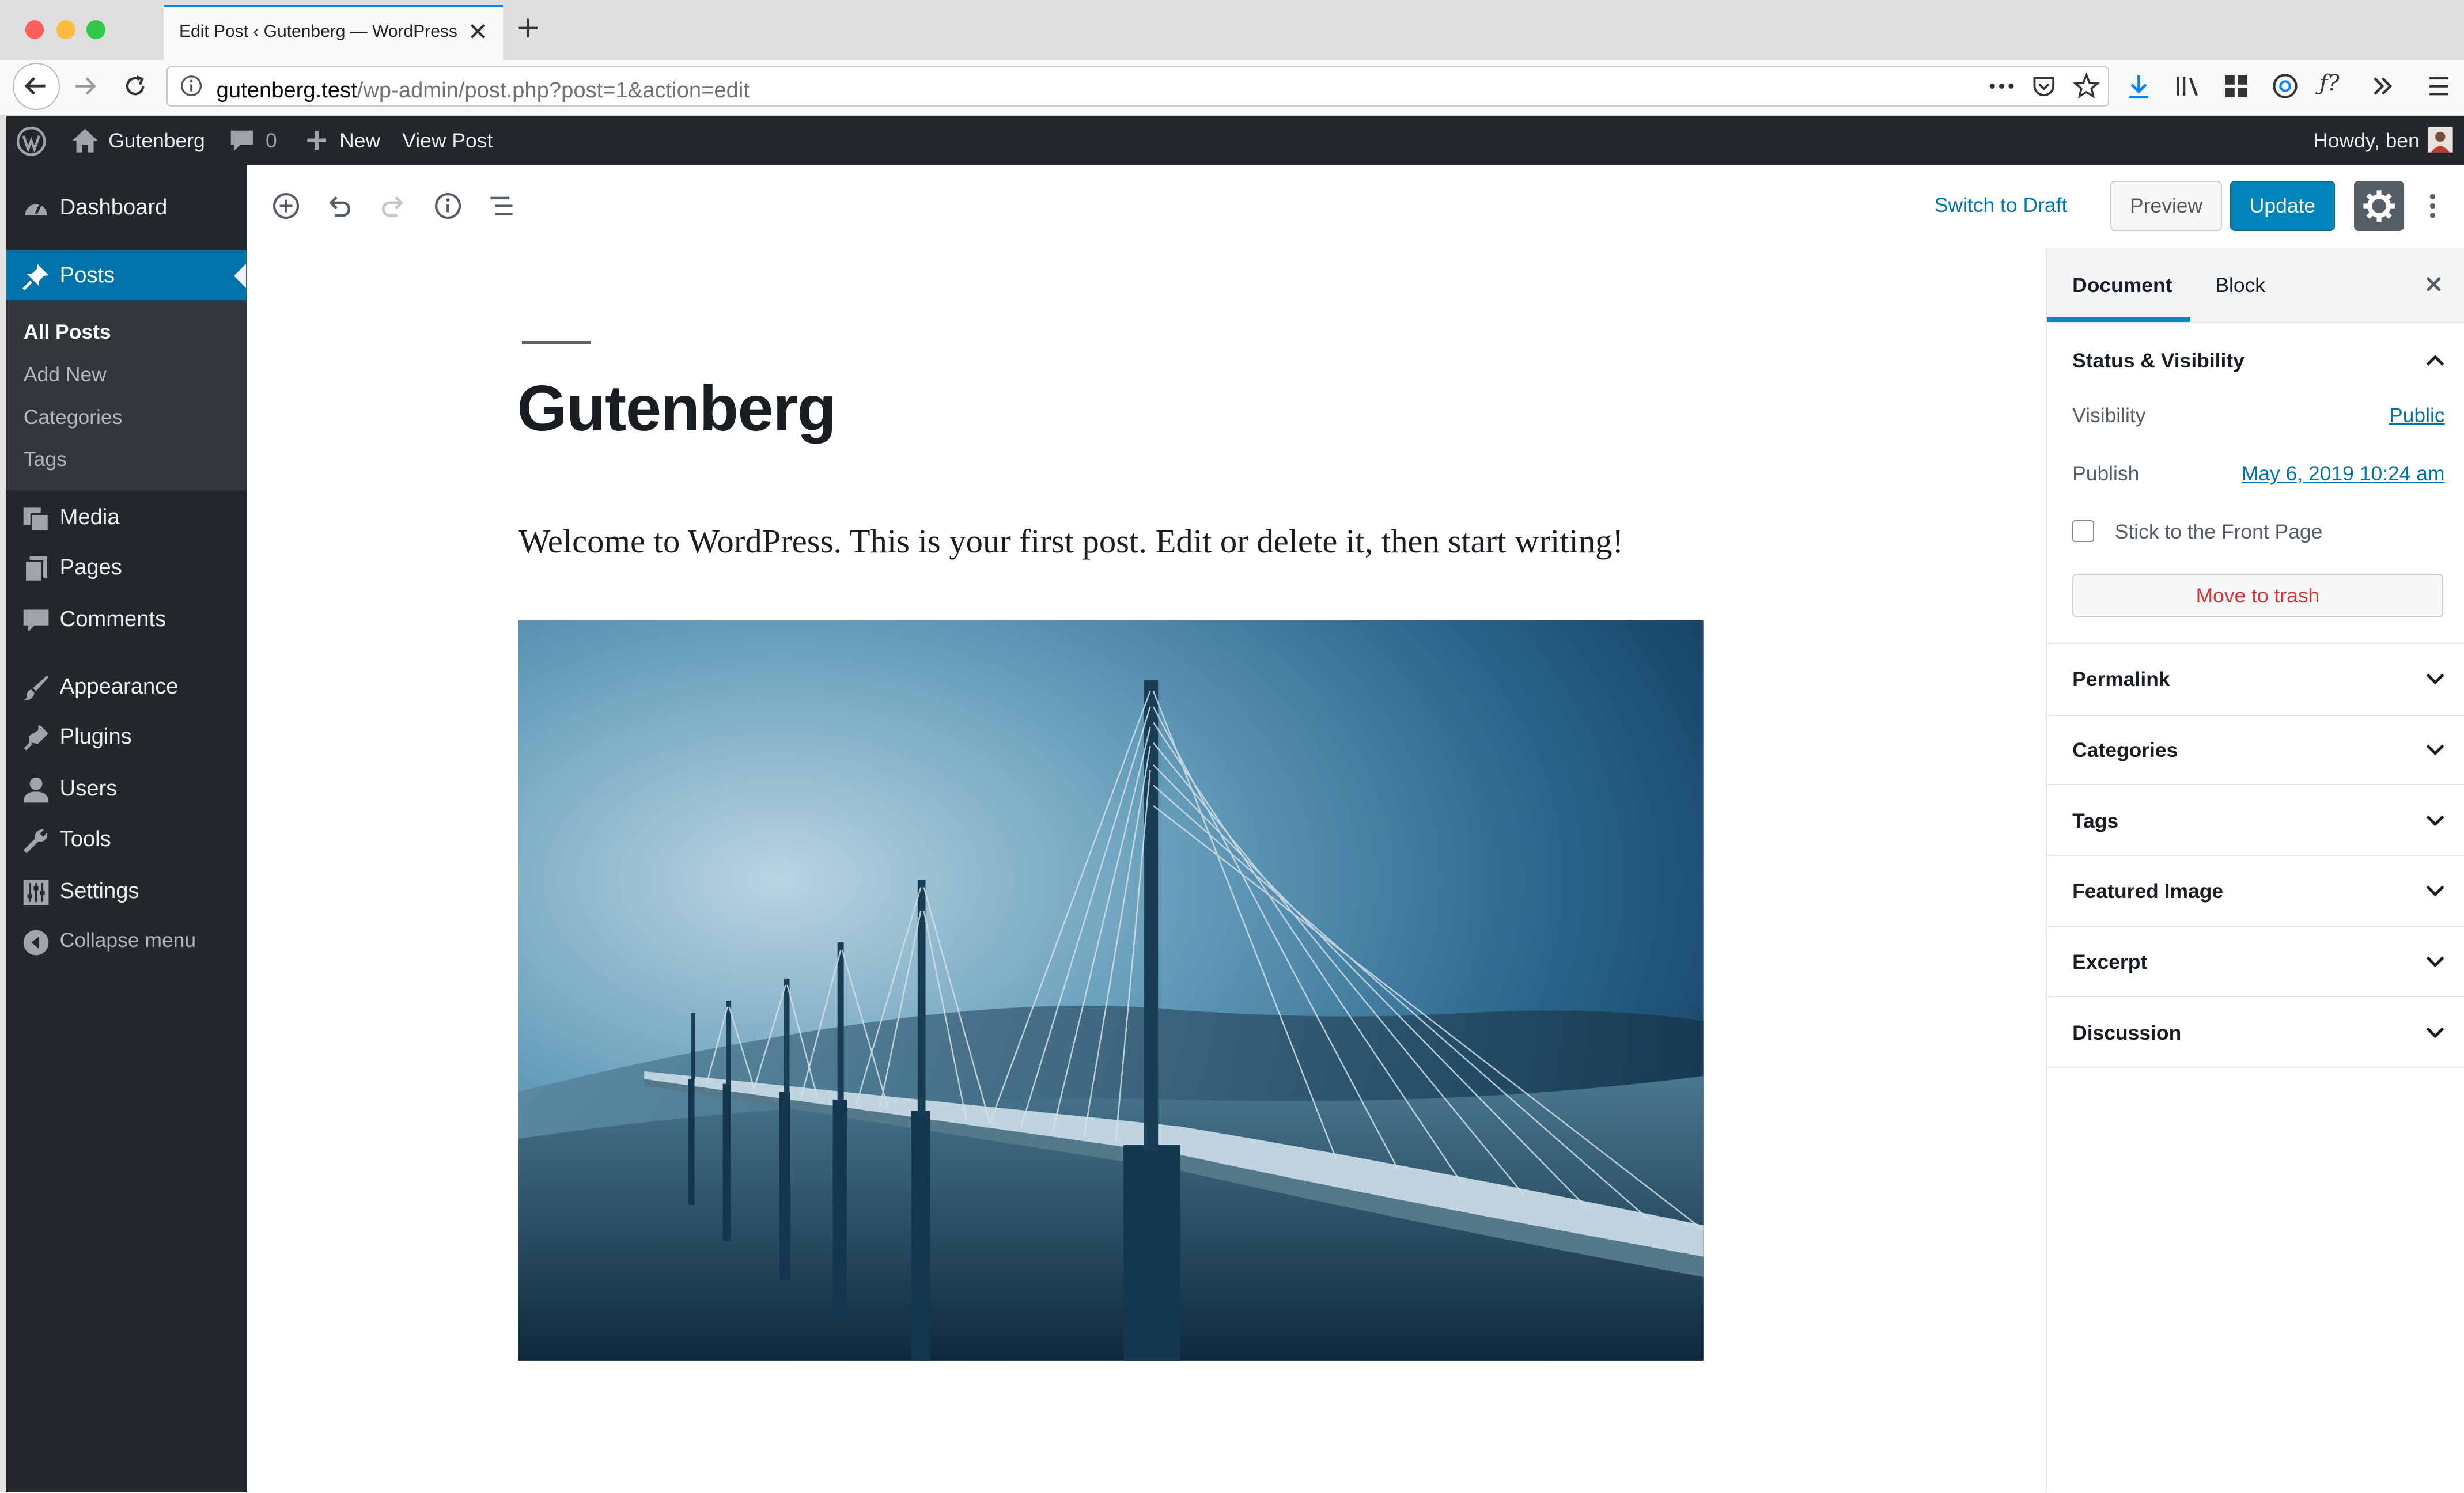 This screenshot has height=1493, width=2464. What do you see at coordinates (2121, 679) in the screenshot?
I see `panel-title-permalink: Permalink` at bounding box center [2121, 679].